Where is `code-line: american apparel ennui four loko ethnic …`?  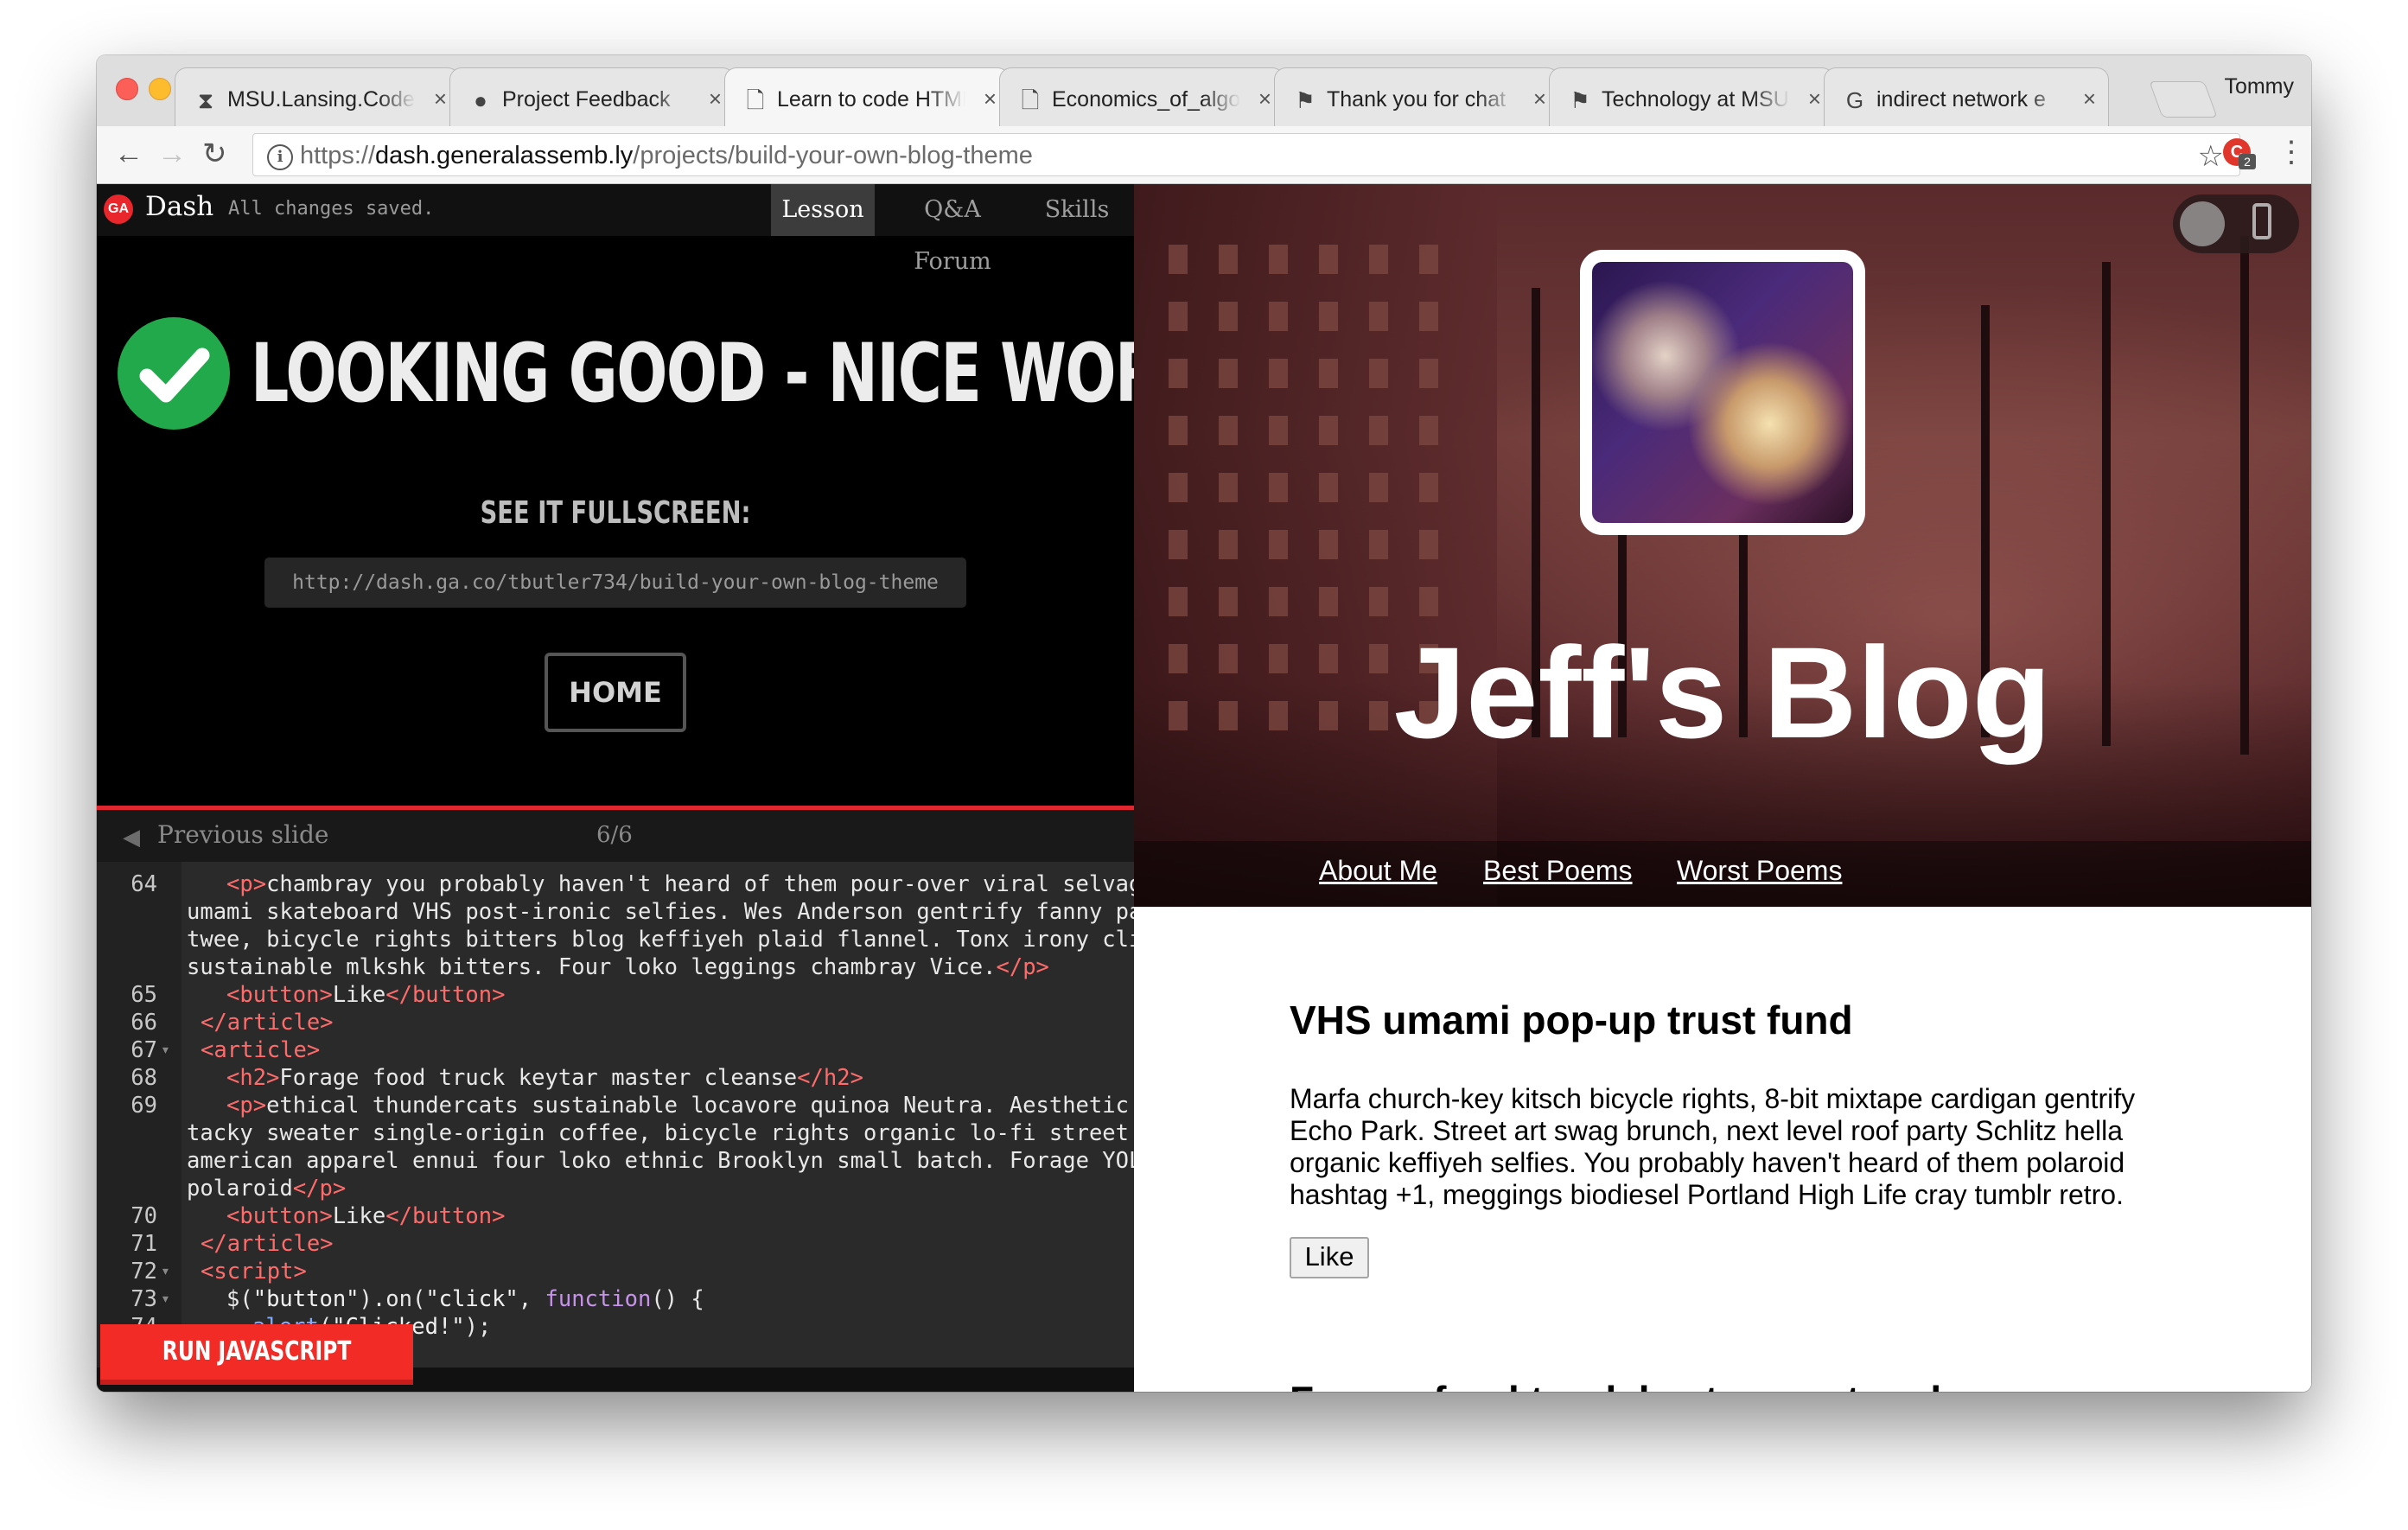 code-line: american apparel ennui four loko ethnic … is located at coordinates (615, 1161).